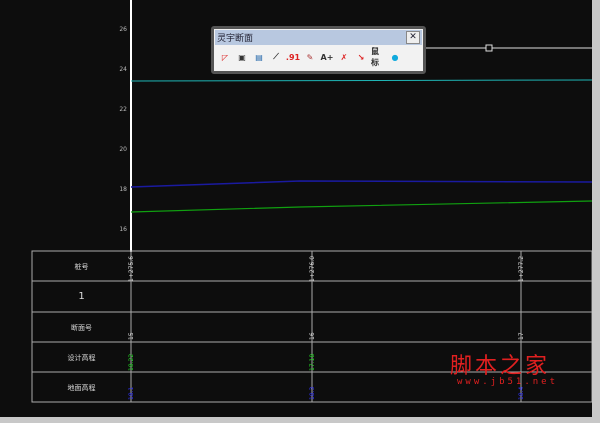  What do you see at coordinates (413, 37) in the screenshot?
I see `close-icon: ✕` at bounding box center [413, 37].